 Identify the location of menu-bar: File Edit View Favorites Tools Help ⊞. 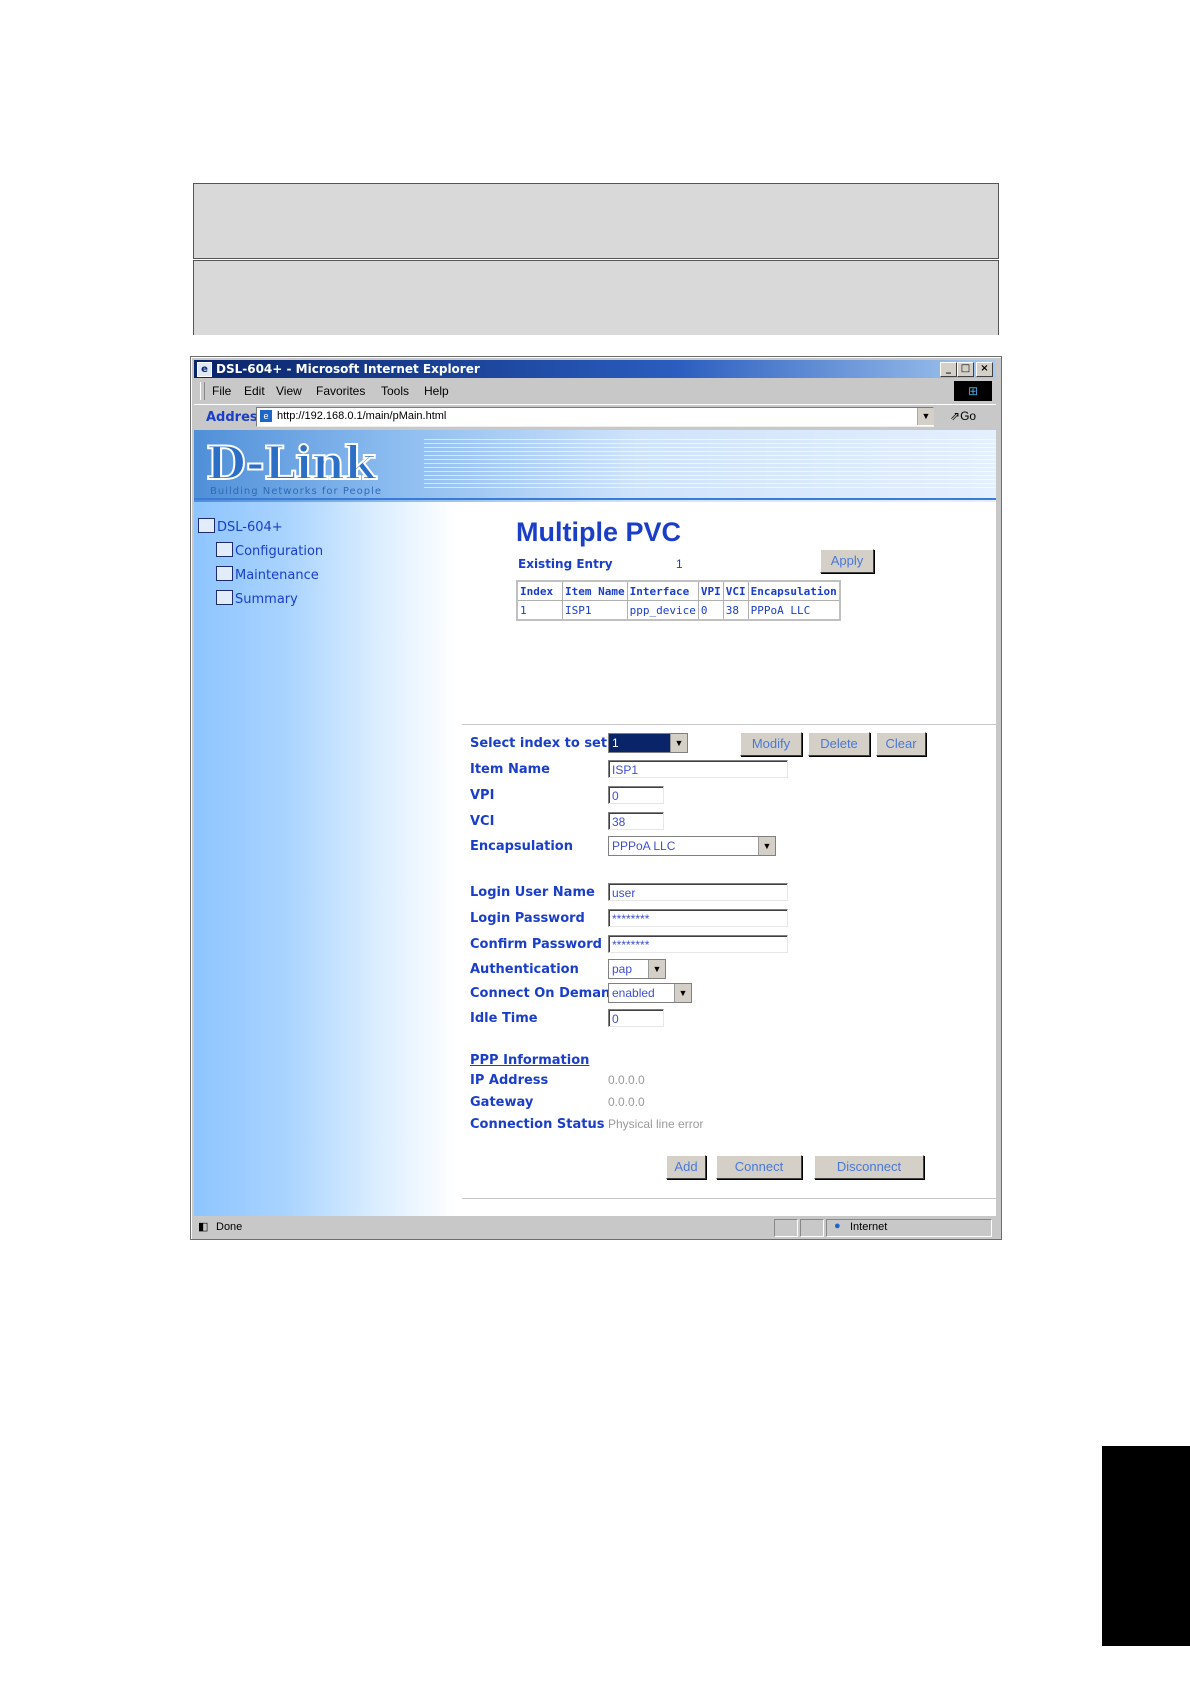
(595, 391).